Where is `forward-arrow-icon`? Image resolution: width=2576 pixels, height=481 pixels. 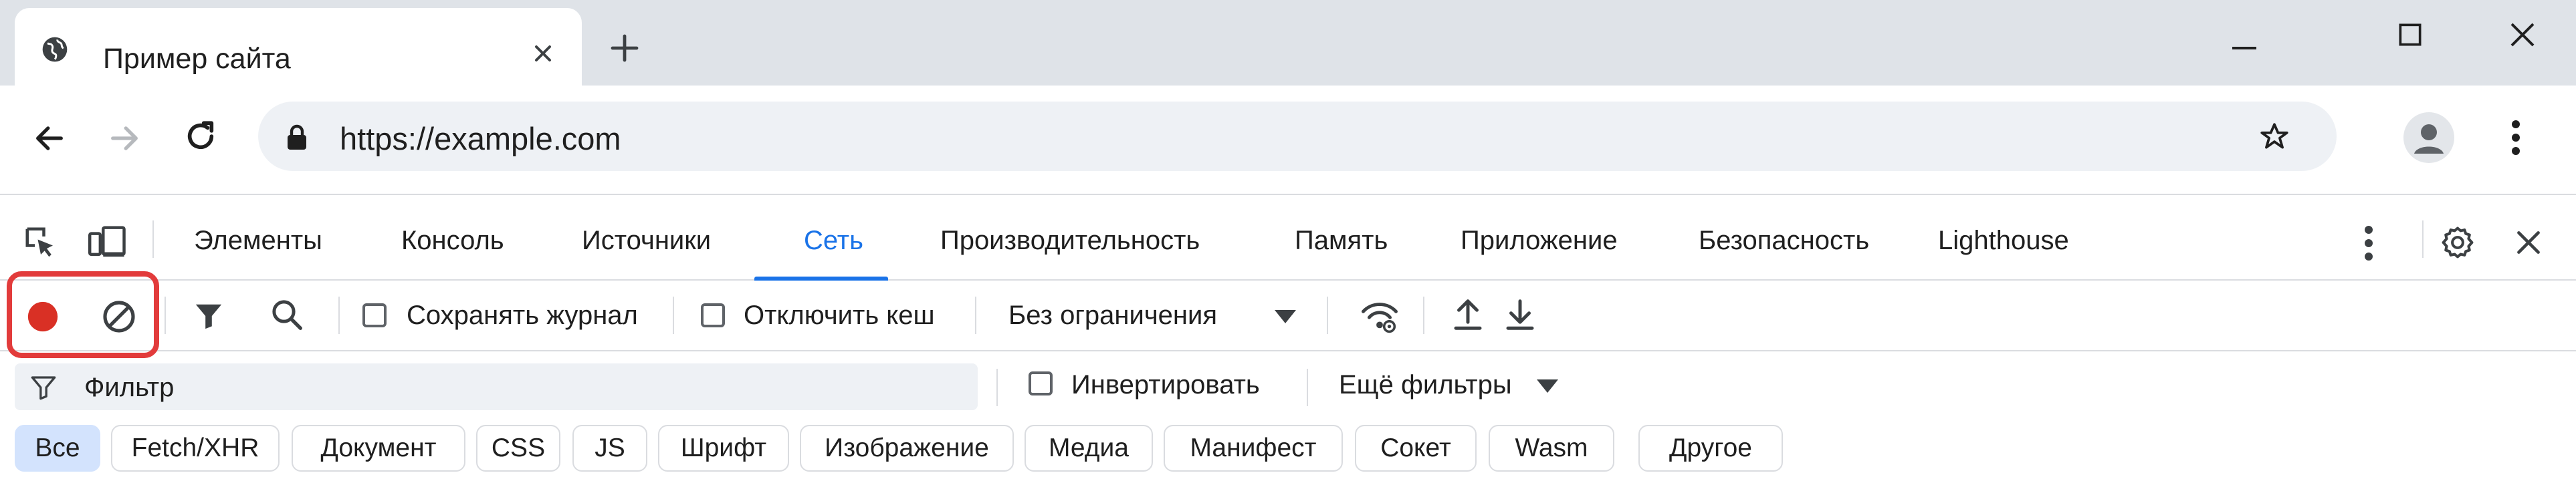
forward-arrow-icon is located at coordinates (125, 138).